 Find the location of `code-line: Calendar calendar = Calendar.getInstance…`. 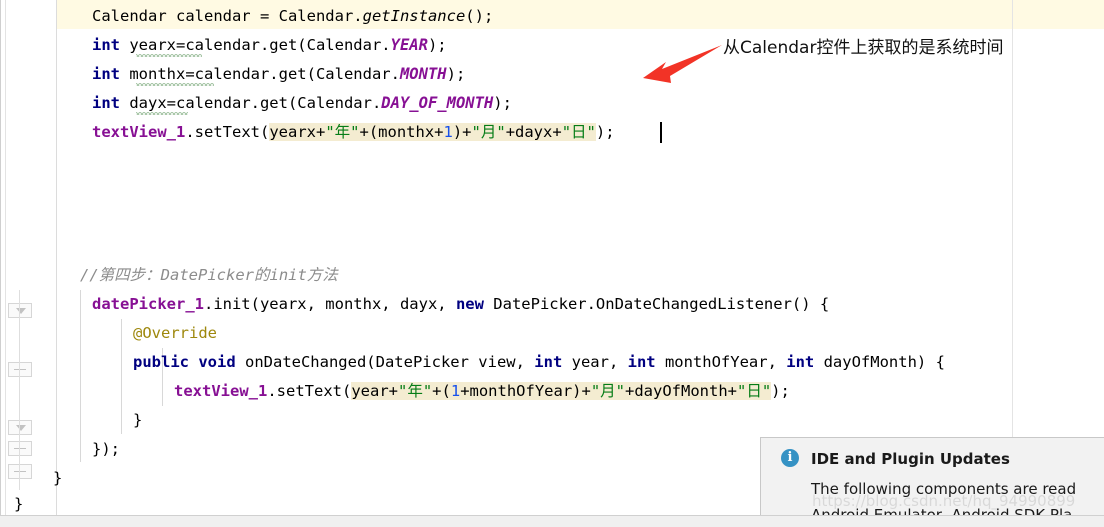

code-line: Calendar calendar = Calendar.getInstance… is located at coordinates (292, 16).